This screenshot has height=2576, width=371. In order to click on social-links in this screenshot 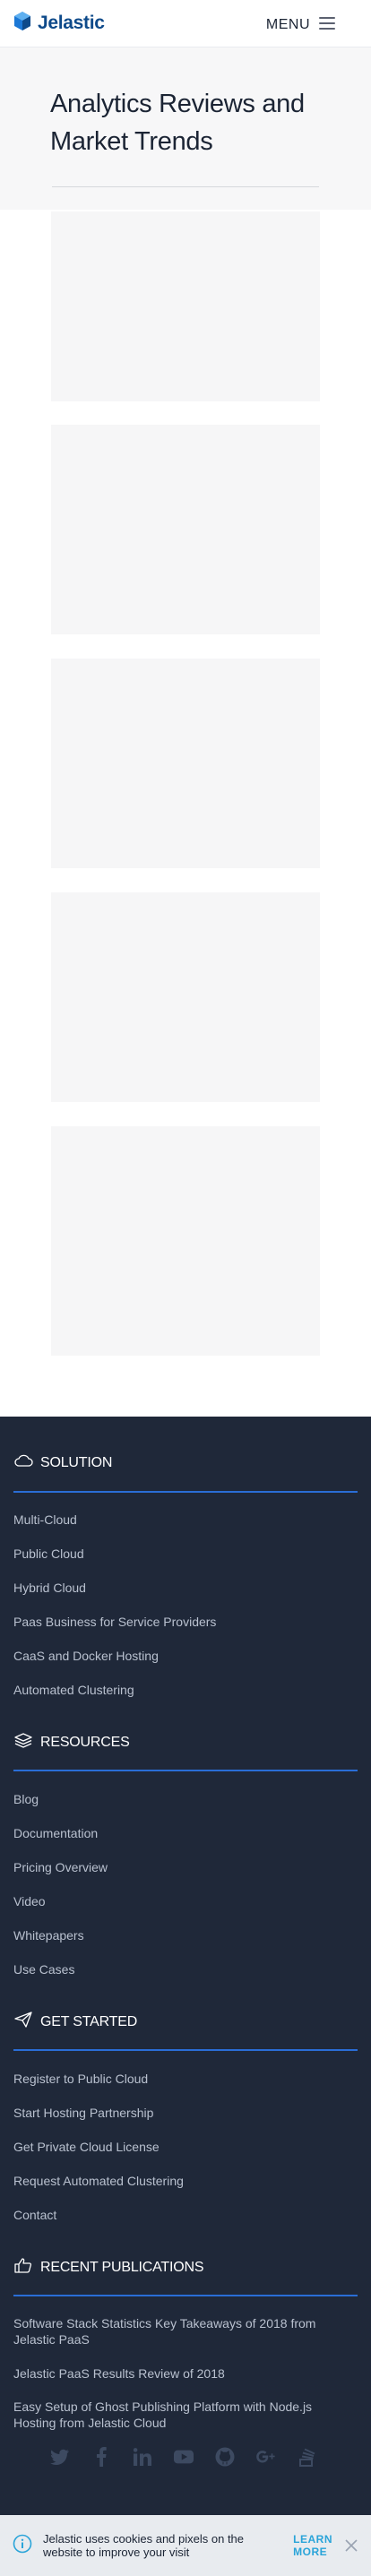, I will do `click(183, 2457)`.